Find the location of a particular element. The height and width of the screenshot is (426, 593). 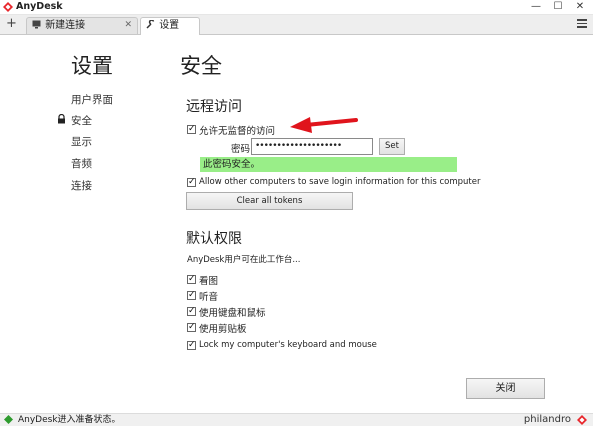

perm-keyboard-mouse-checkbox: ✓ is located at coordinates (191, 311).